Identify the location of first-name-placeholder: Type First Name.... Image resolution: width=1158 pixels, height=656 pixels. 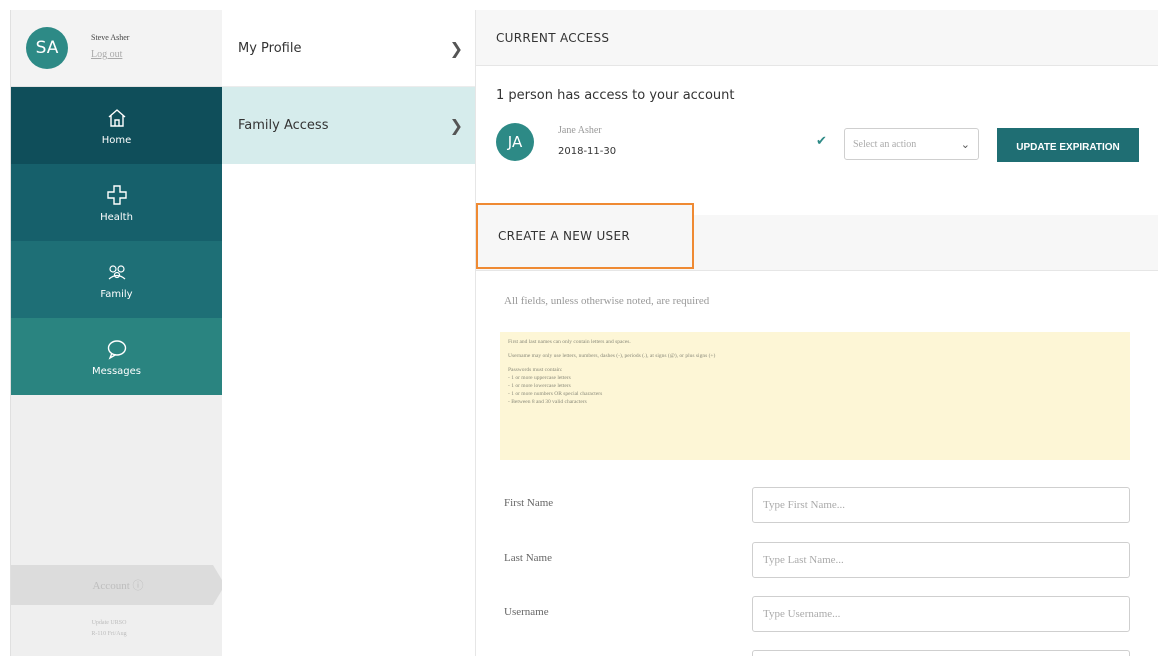
(804, 505).